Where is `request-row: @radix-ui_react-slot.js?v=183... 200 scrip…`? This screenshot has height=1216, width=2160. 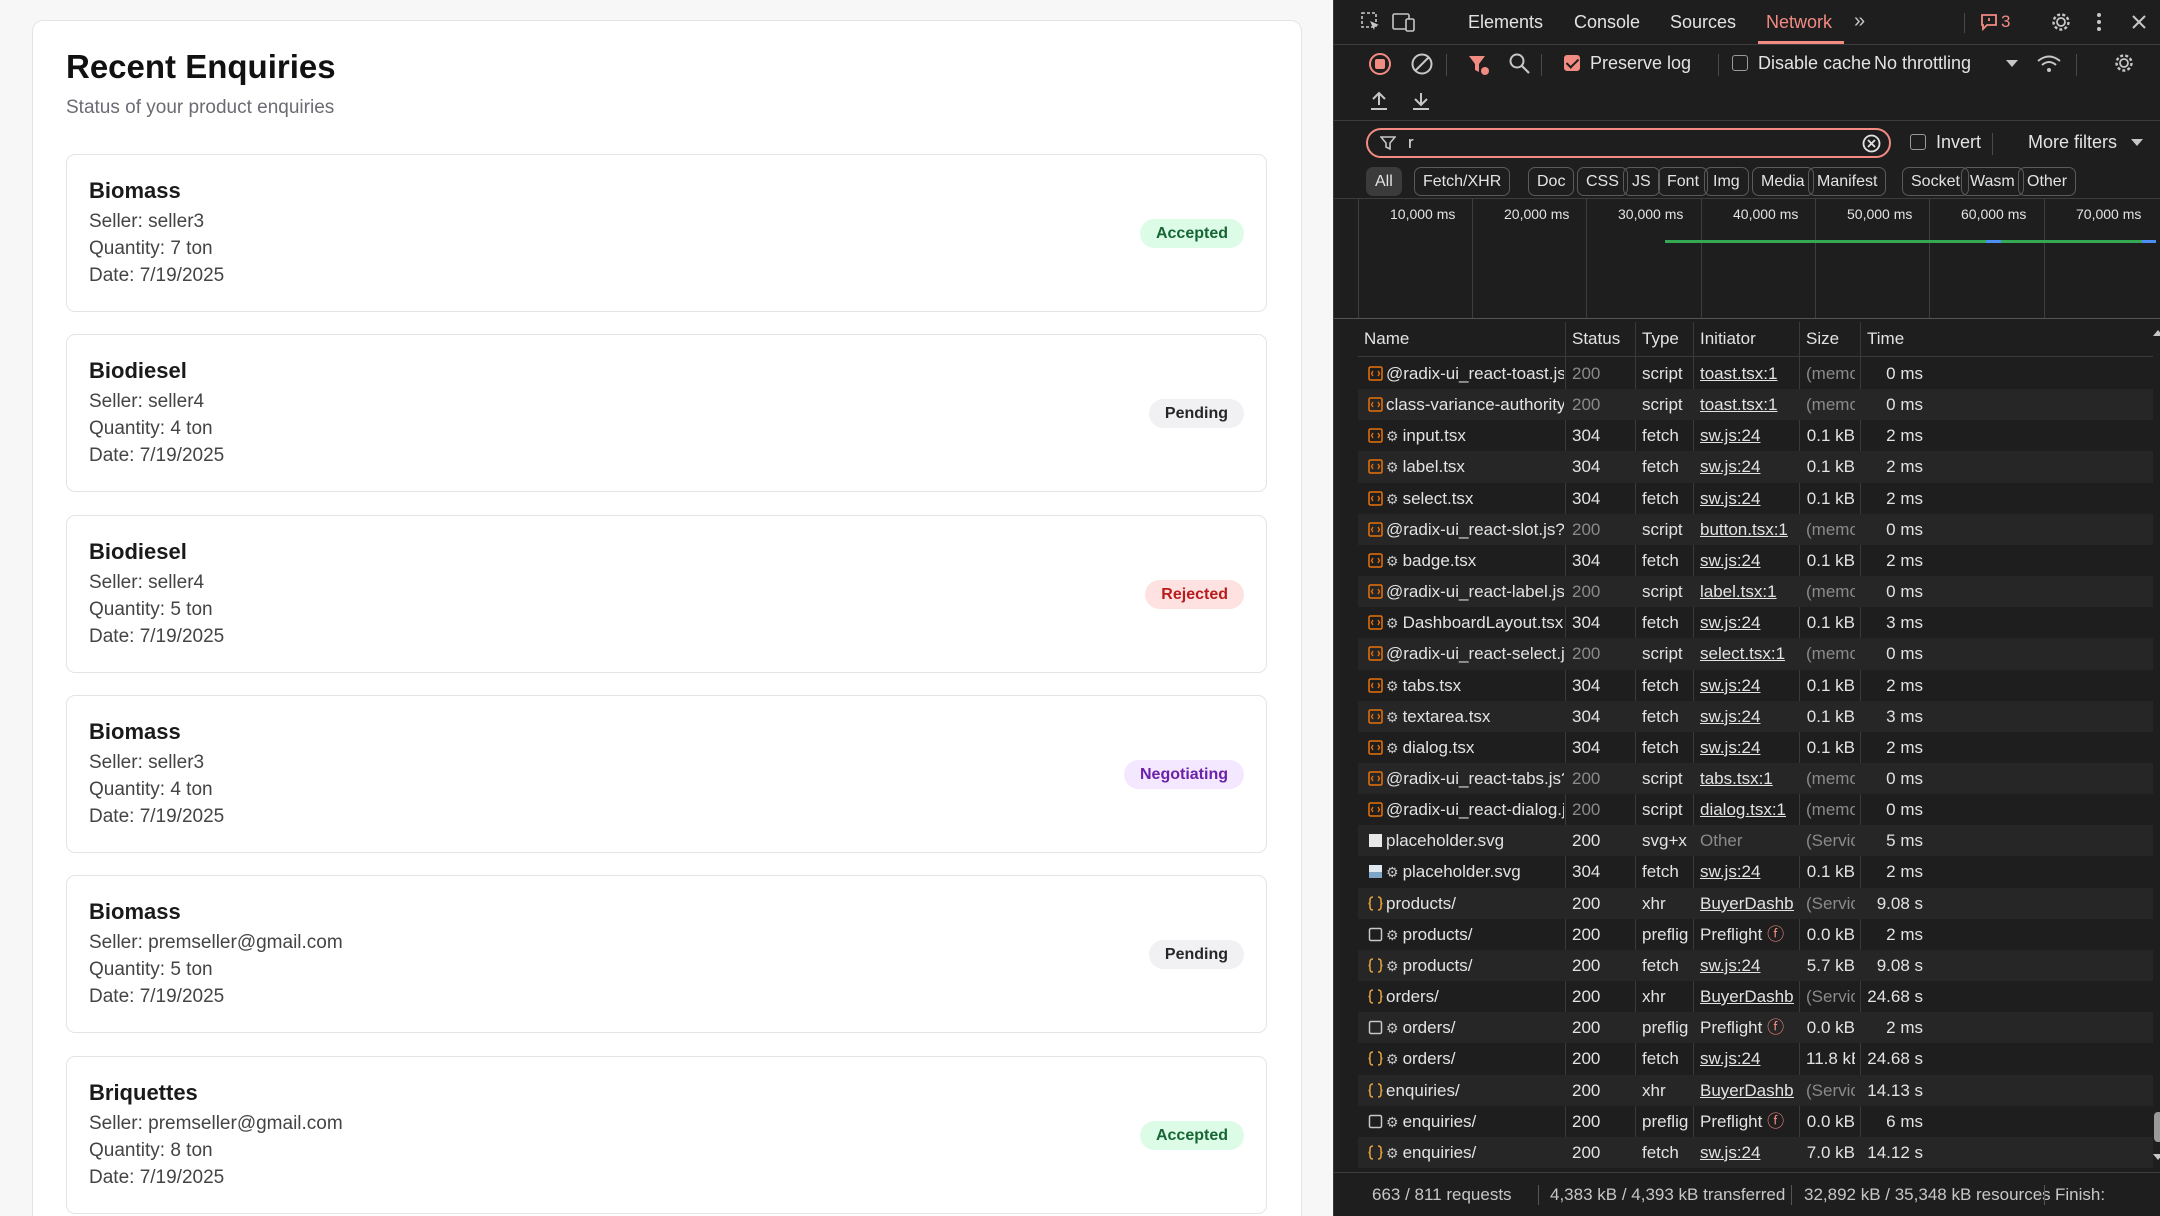 request-row: @radix-ui_react-slot.js?v=183... 200 scrip… is located at coordinates (1755, 529).